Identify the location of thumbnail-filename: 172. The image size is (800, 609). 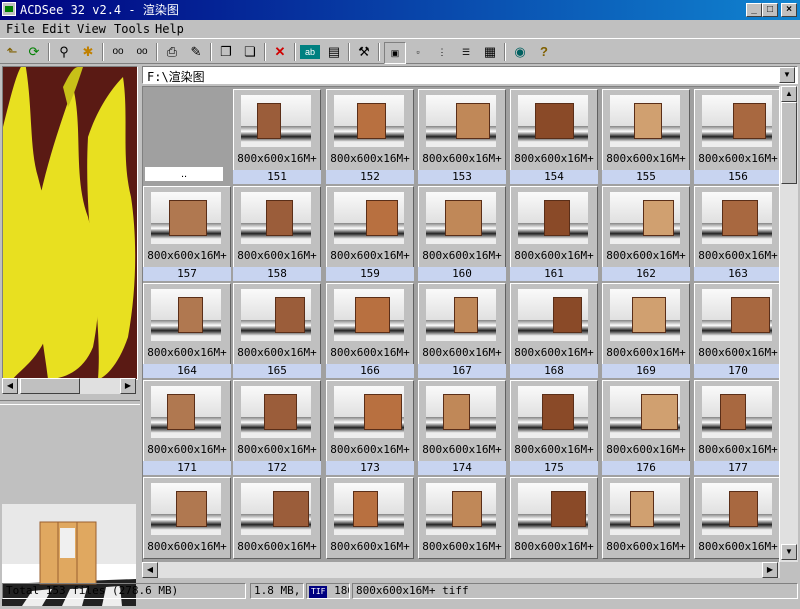
(277, 468).